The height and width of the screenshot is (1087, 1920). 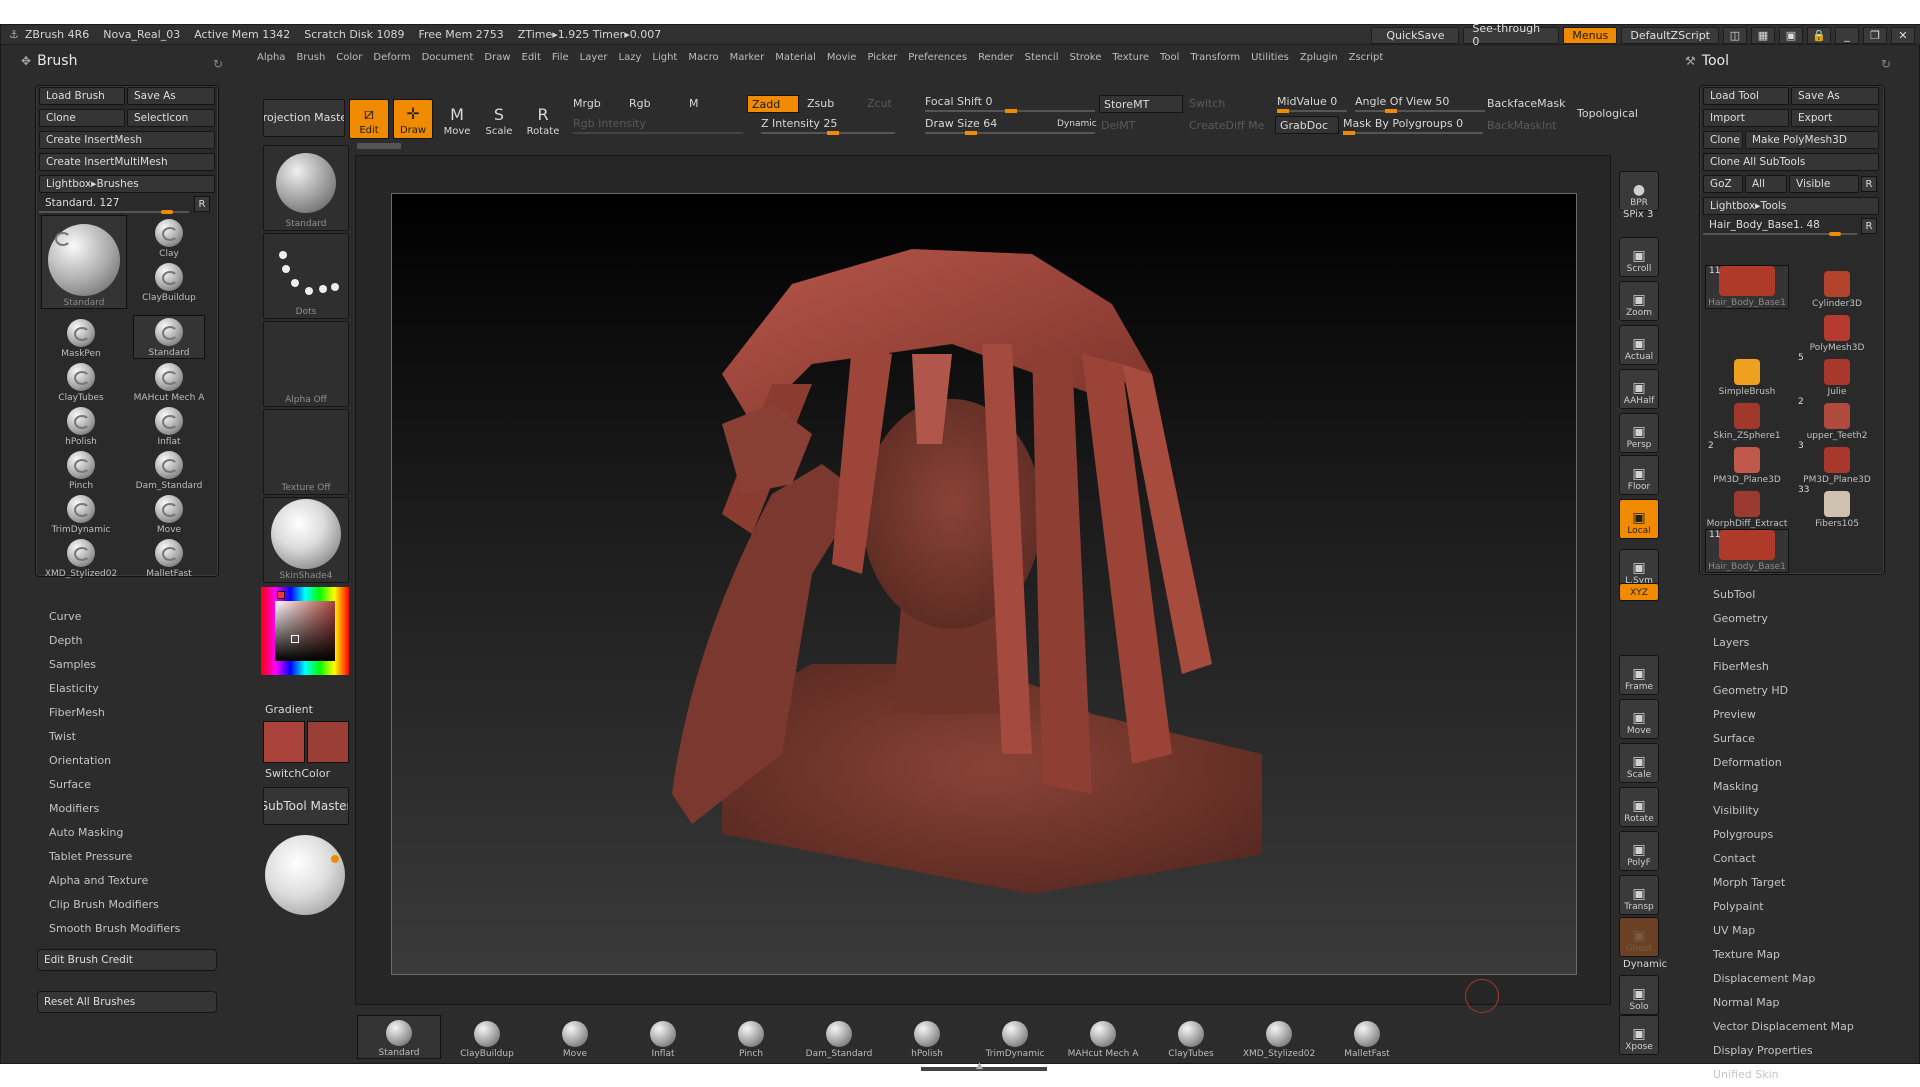 I want to click on nav-bpr-button: ● BPR, so click(x=1639, y=191).